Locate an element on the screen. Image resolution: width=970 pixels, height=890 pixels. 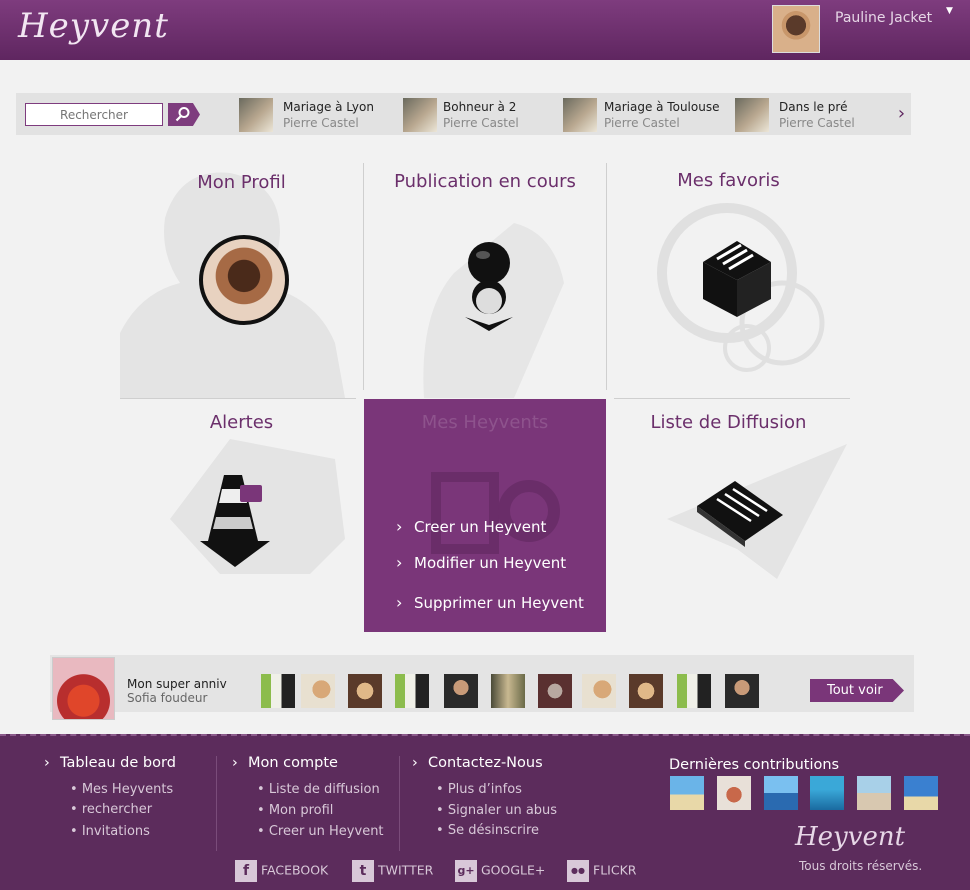
footer-link: • Invitations is located at coordinates (110, 831).